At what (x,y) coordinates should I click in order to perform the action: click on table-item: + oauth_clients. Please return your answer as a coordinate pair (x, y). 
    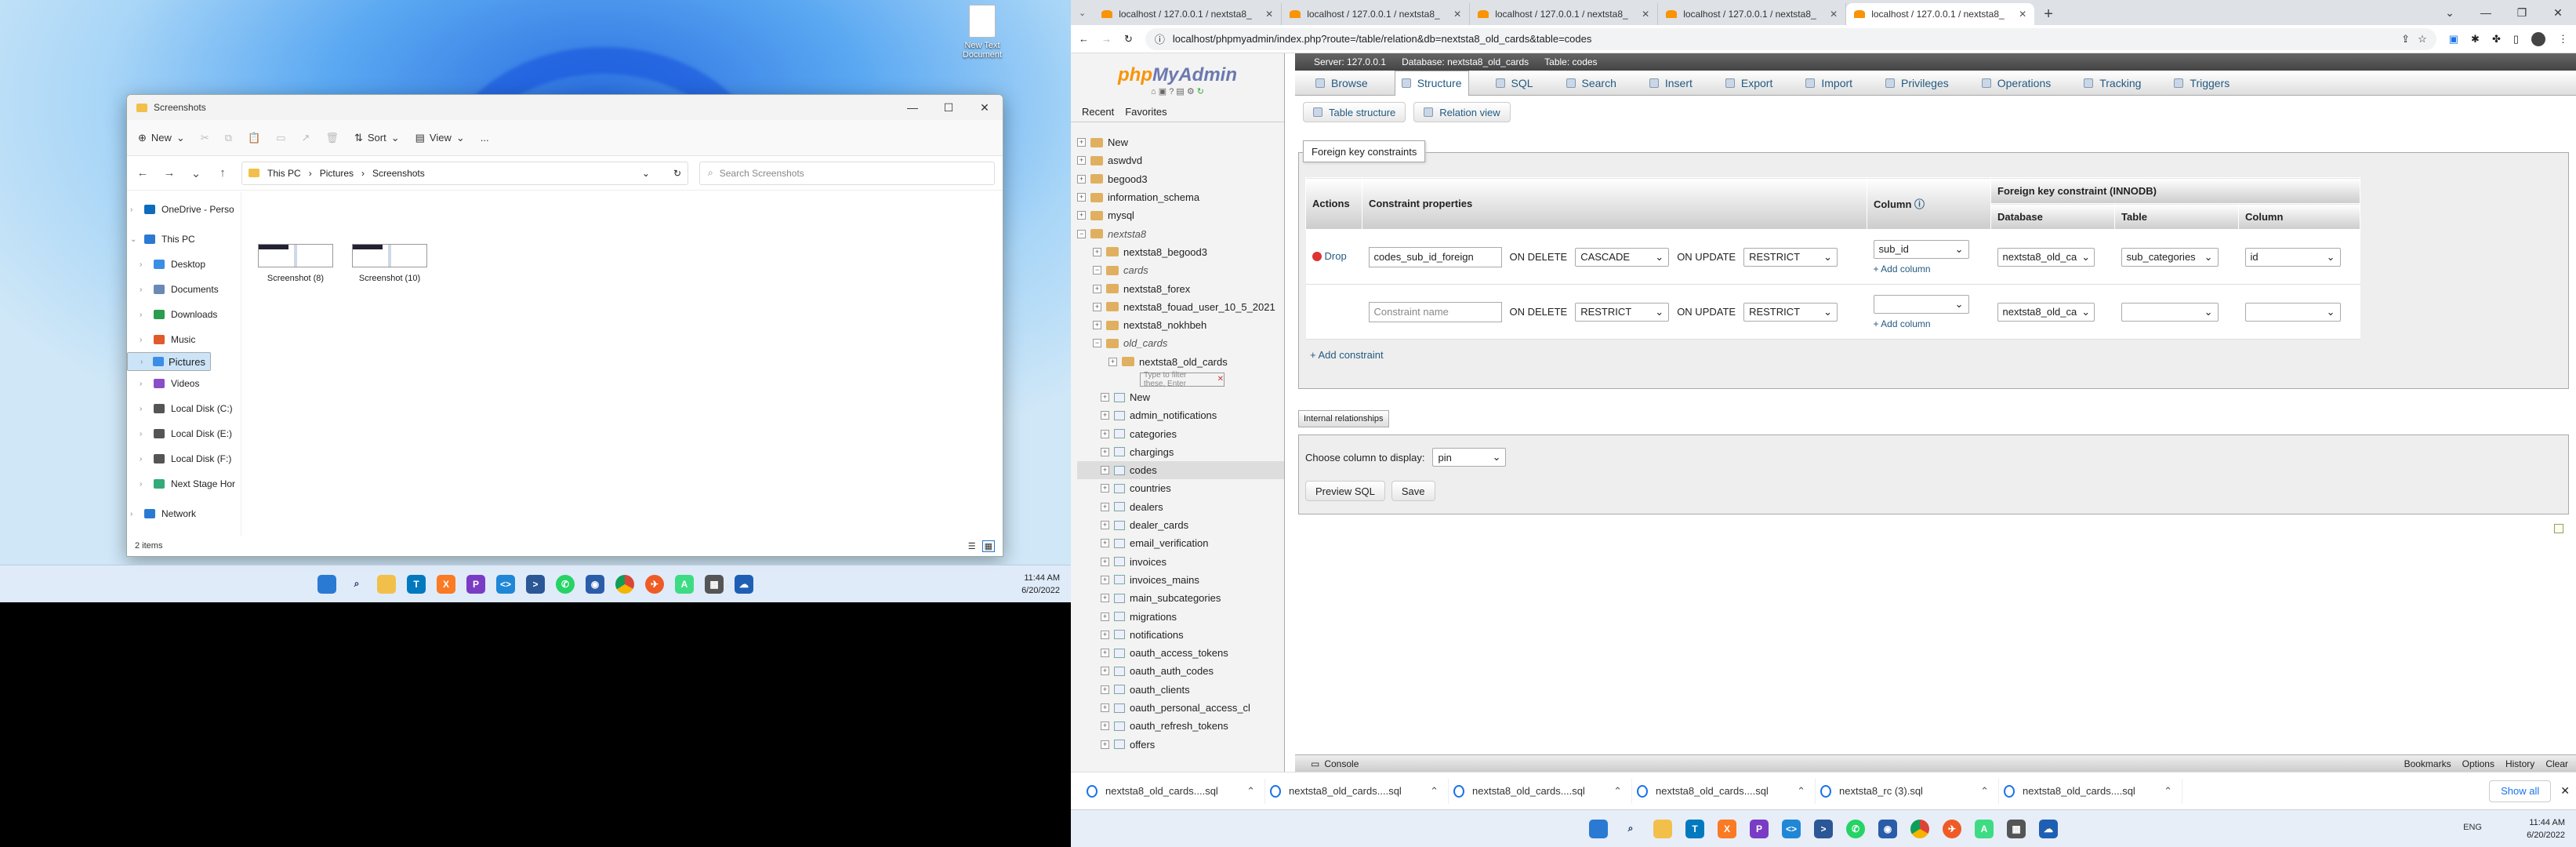
    Looking at the image, I should click on (1180, 690).